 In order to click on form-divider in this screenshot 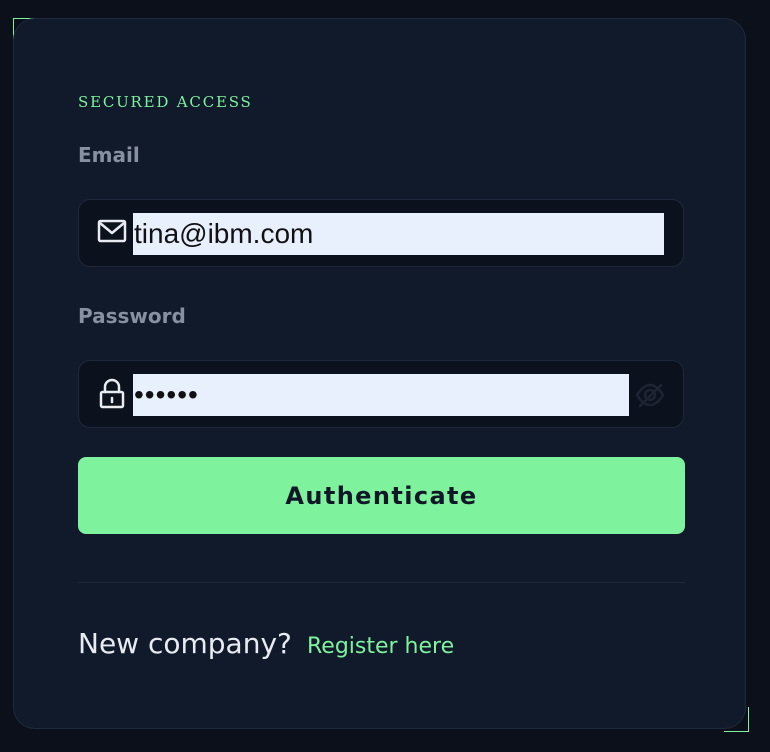, I will do `click(381, 582)`.